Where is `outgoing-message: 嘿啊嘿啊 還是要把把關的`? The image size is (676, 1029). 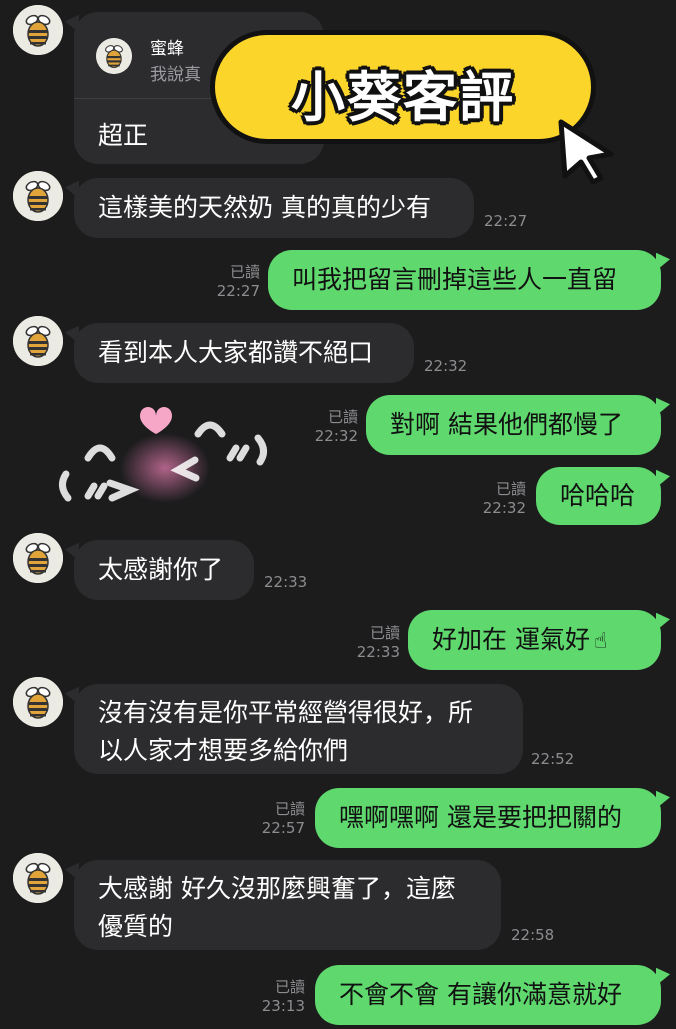
outgoing-message: 嘿啊嘿啊 還是要把把關的 is located at coordinates (488, 818).